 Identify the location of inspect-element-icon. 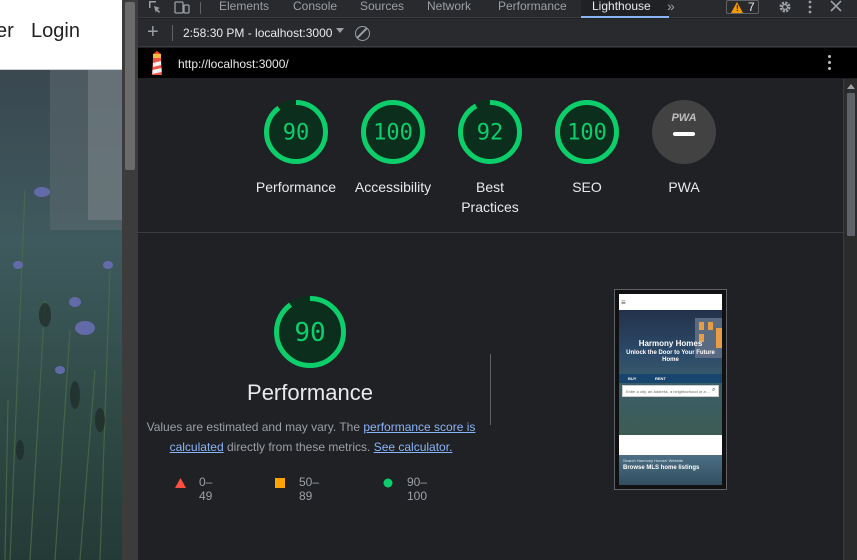
(155, 7).